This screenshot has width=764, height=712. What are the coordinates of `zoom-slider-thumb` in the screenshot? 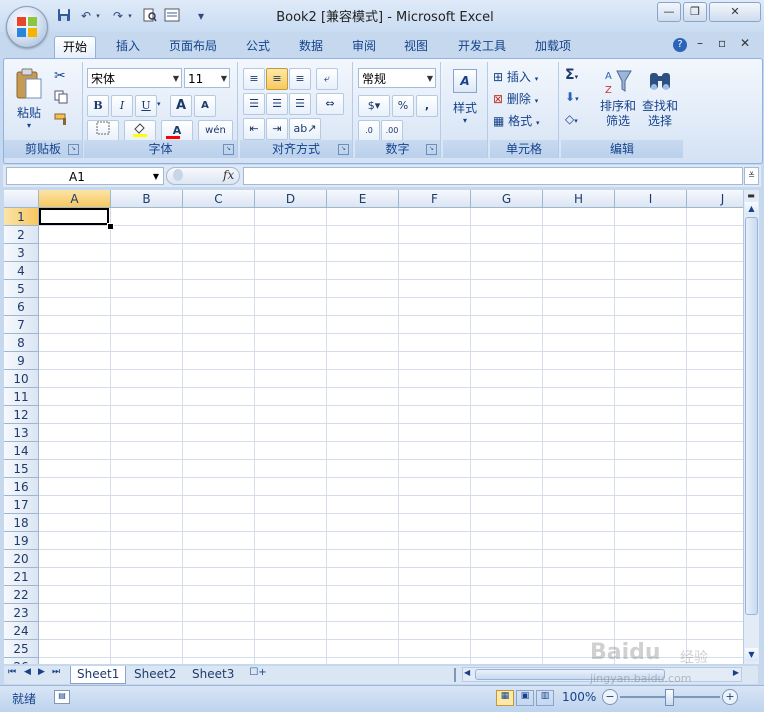 It's located at (669, 697).